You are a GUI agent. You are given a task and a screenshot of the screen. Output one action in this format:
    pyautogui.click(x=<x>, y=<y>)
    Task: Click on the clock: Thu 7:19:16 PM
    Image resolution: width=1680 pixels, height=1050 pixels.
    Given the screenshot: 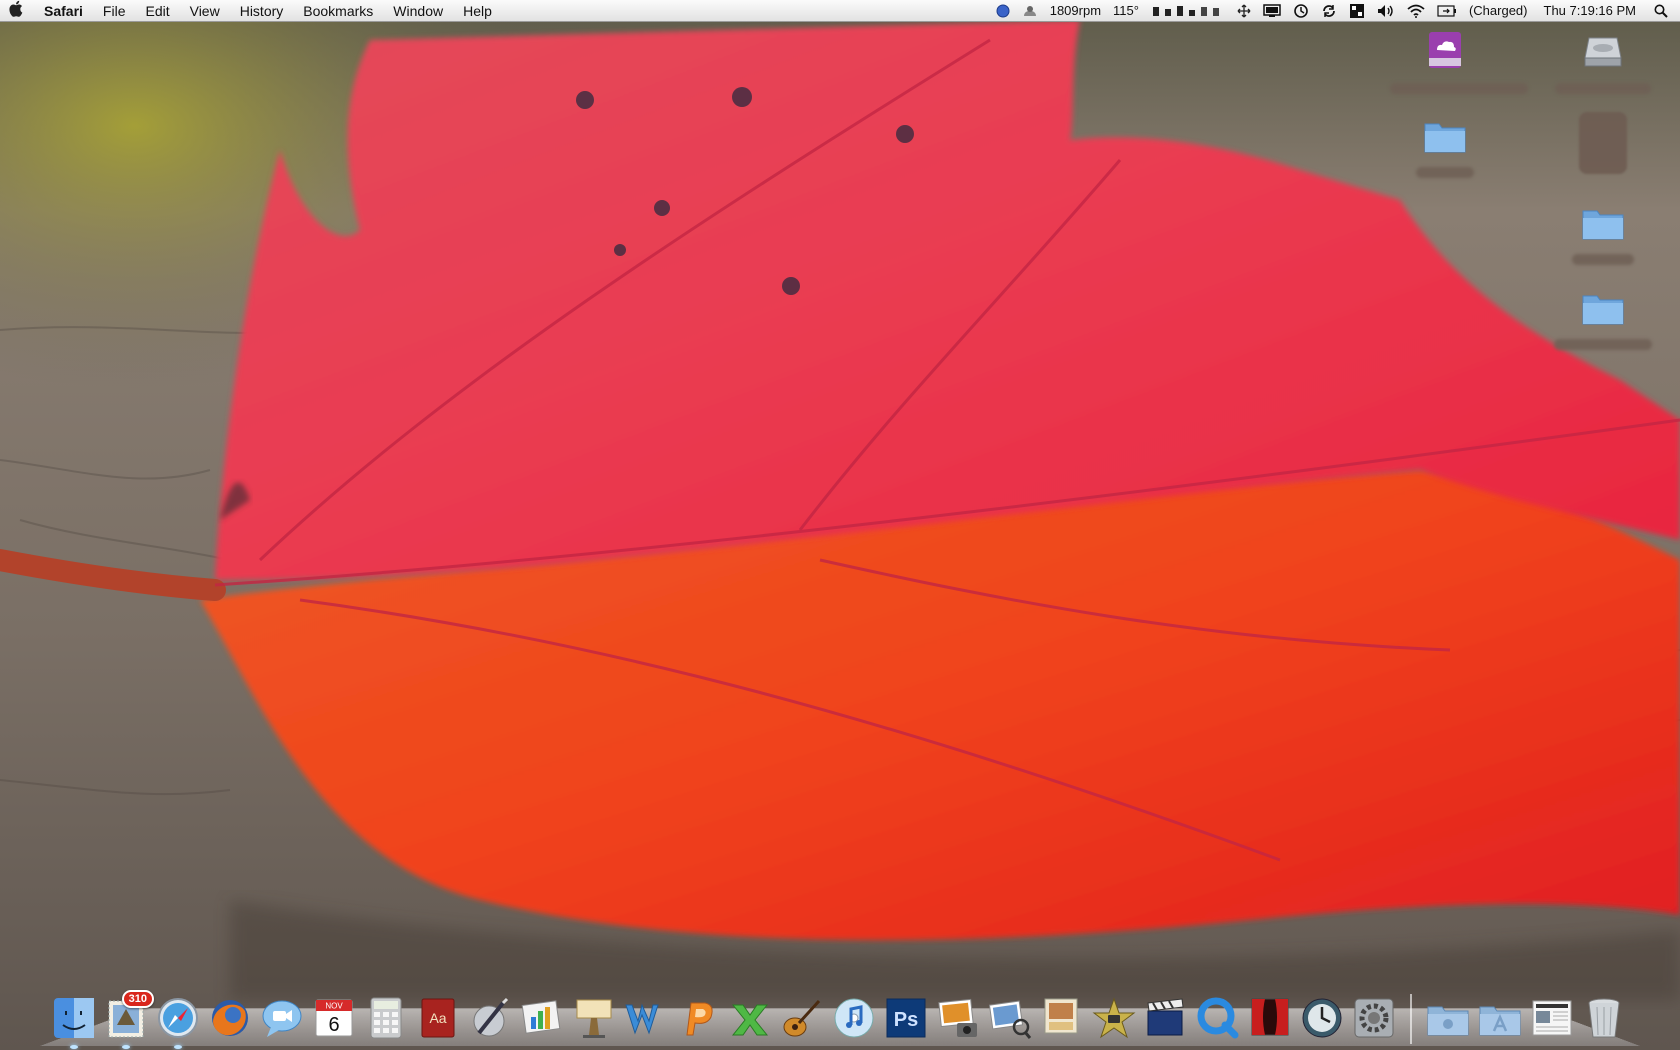 What is the action you would take?
    pyautogui.click(x=1590, y=11)
    